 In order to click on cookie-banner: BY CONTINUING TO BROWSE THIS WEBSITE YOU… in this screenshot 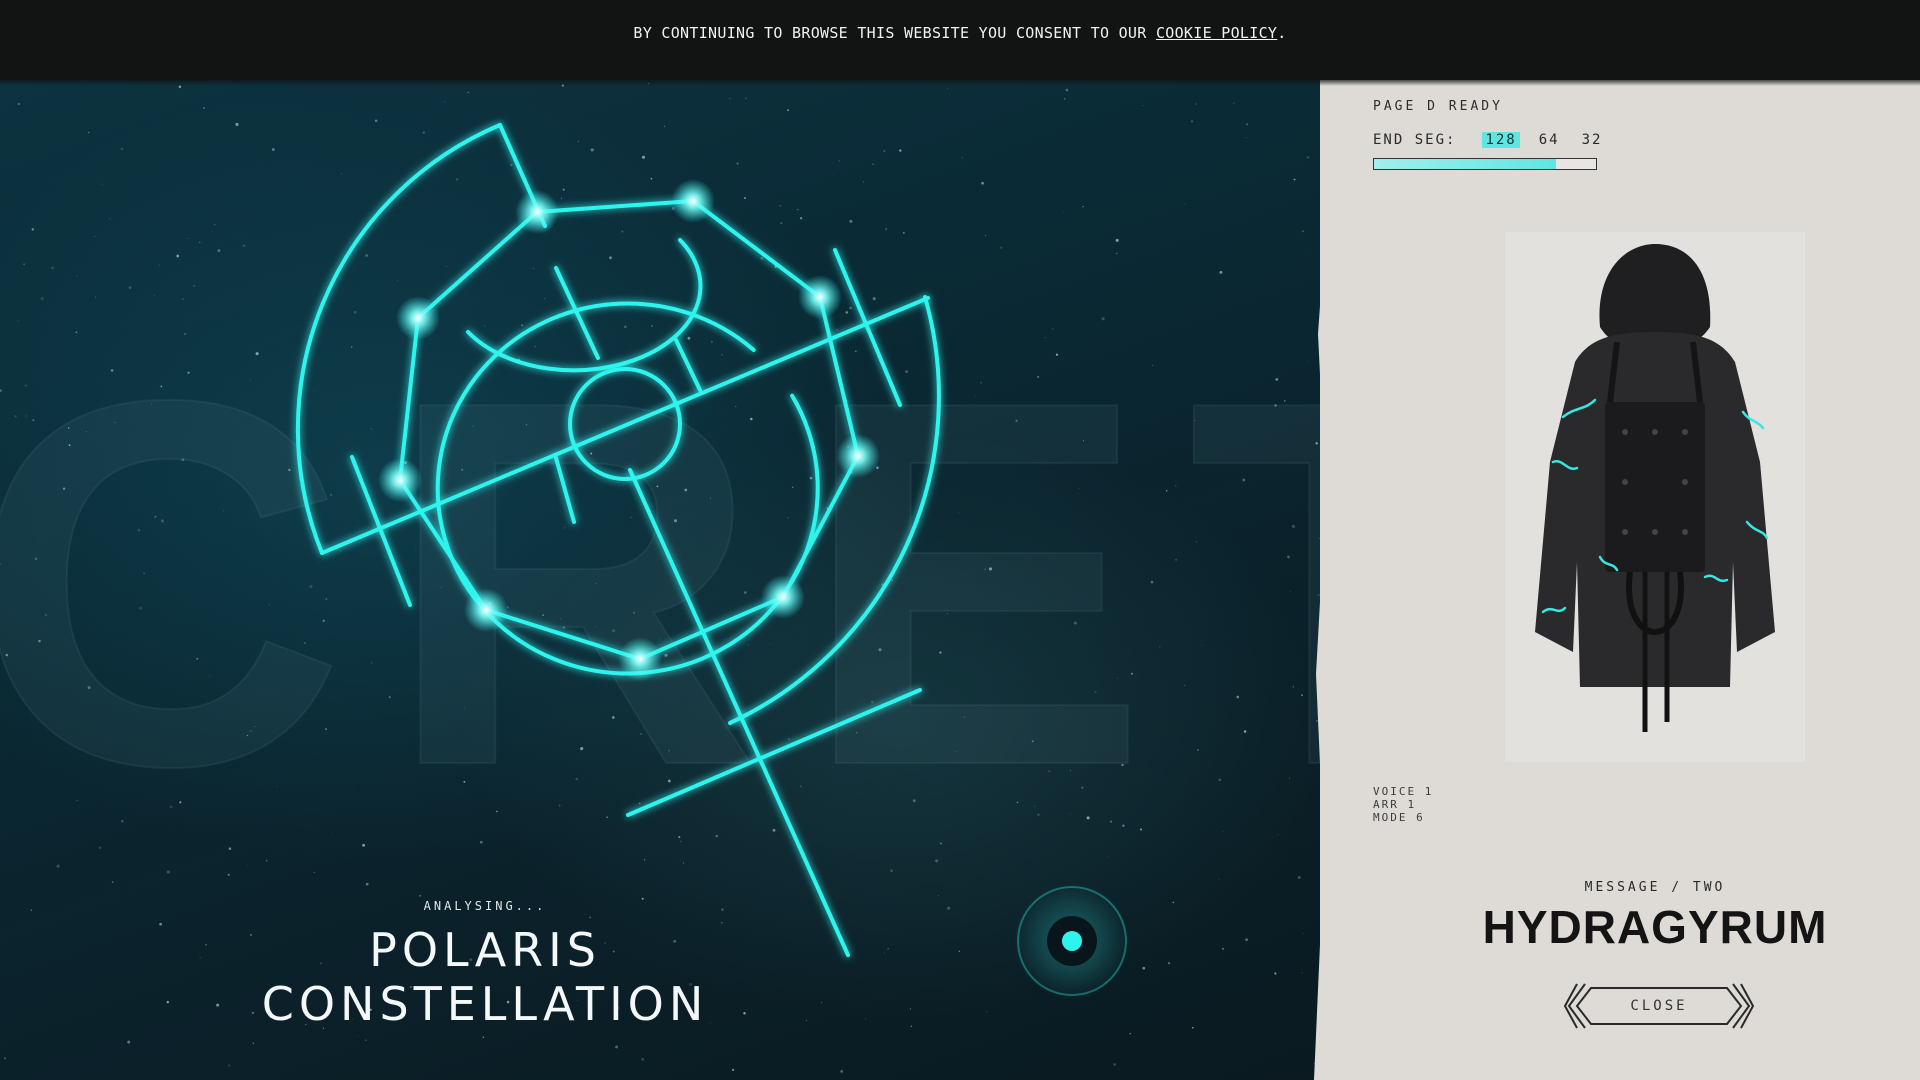, I will do `click(960, 43)`.